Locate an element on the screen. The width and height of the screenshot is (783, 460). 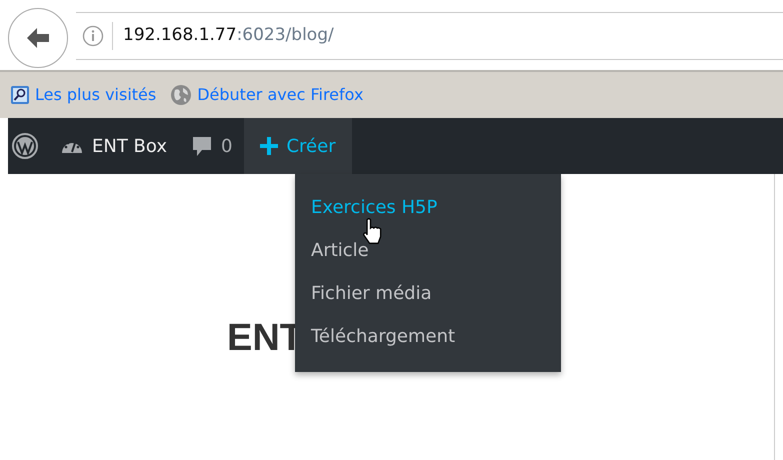
magnifier-icon is located at coordinates (20, 95).